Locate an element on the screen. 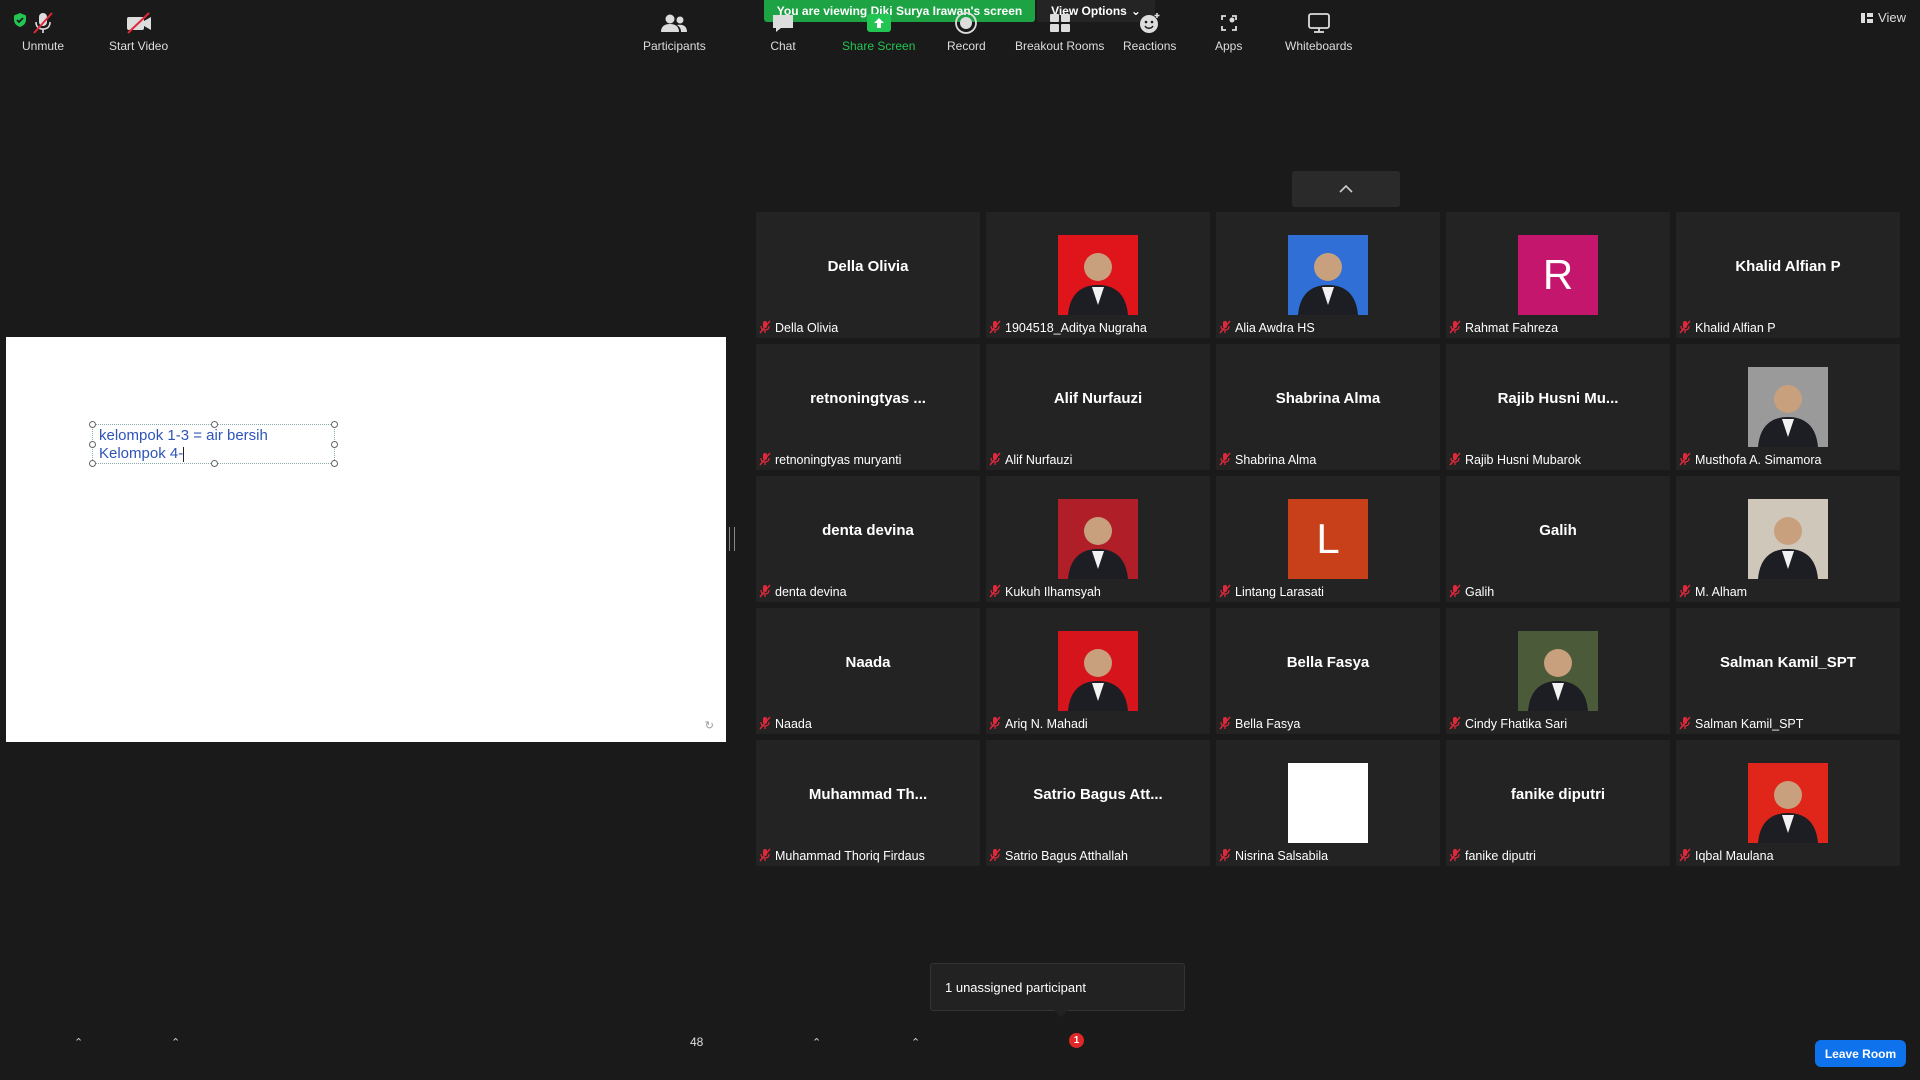 This screenshot has height=1080, width=1920. share-screen-button: Share Screen is located at coordinates (878, 31).